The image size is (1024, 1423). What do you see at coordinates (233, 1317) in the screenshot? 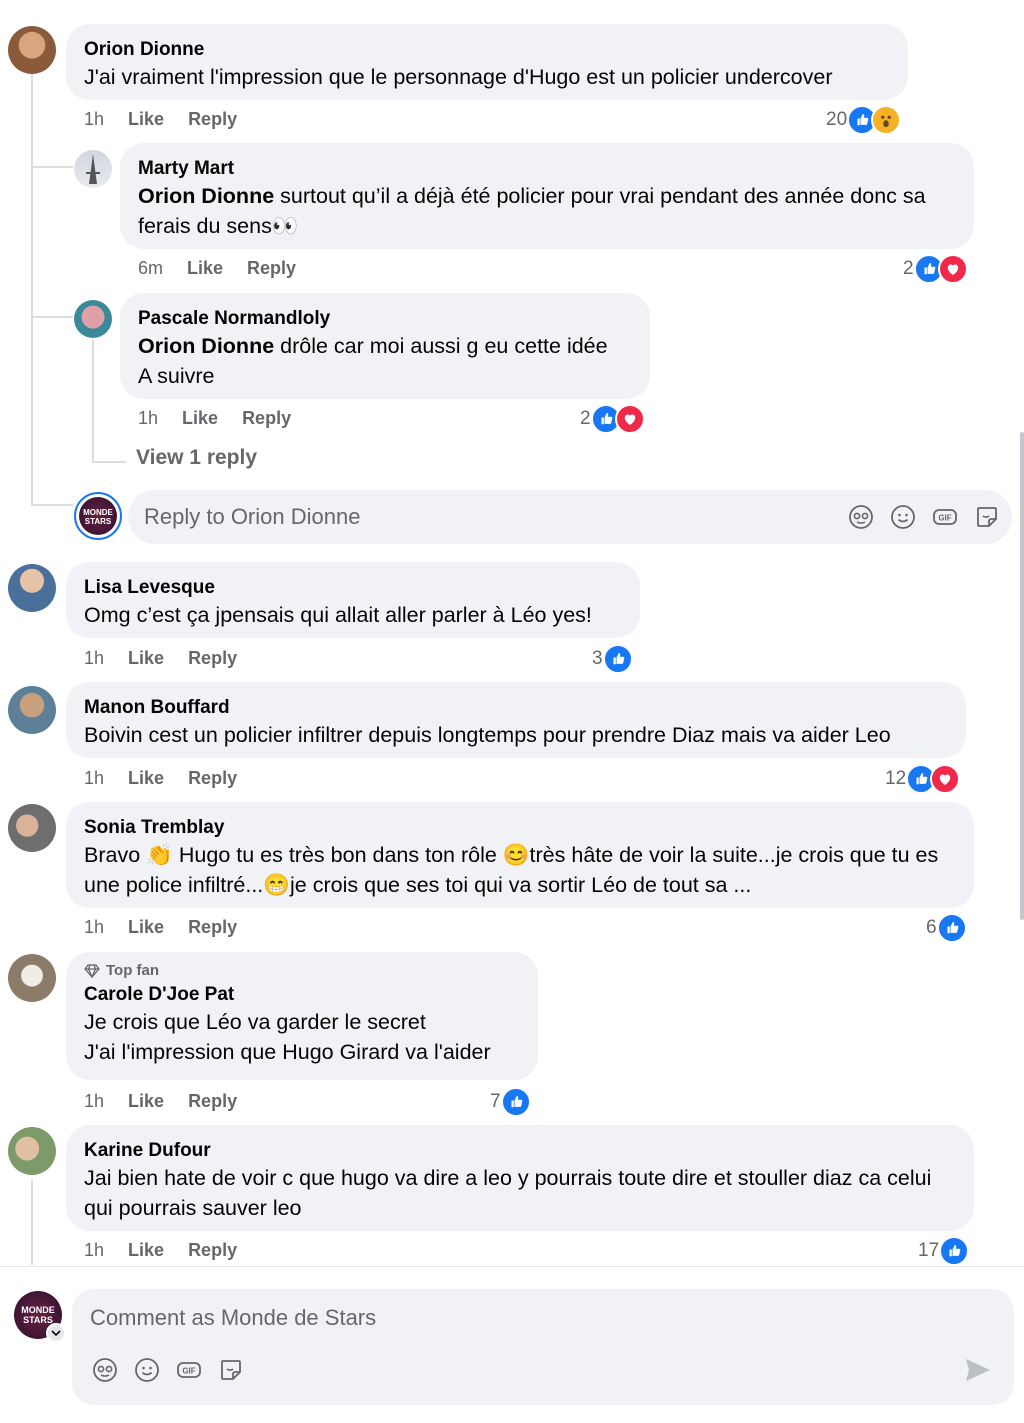
I see `comment-placeholder: Comment as Monde de Stars` at bounding box center [233, 1317].